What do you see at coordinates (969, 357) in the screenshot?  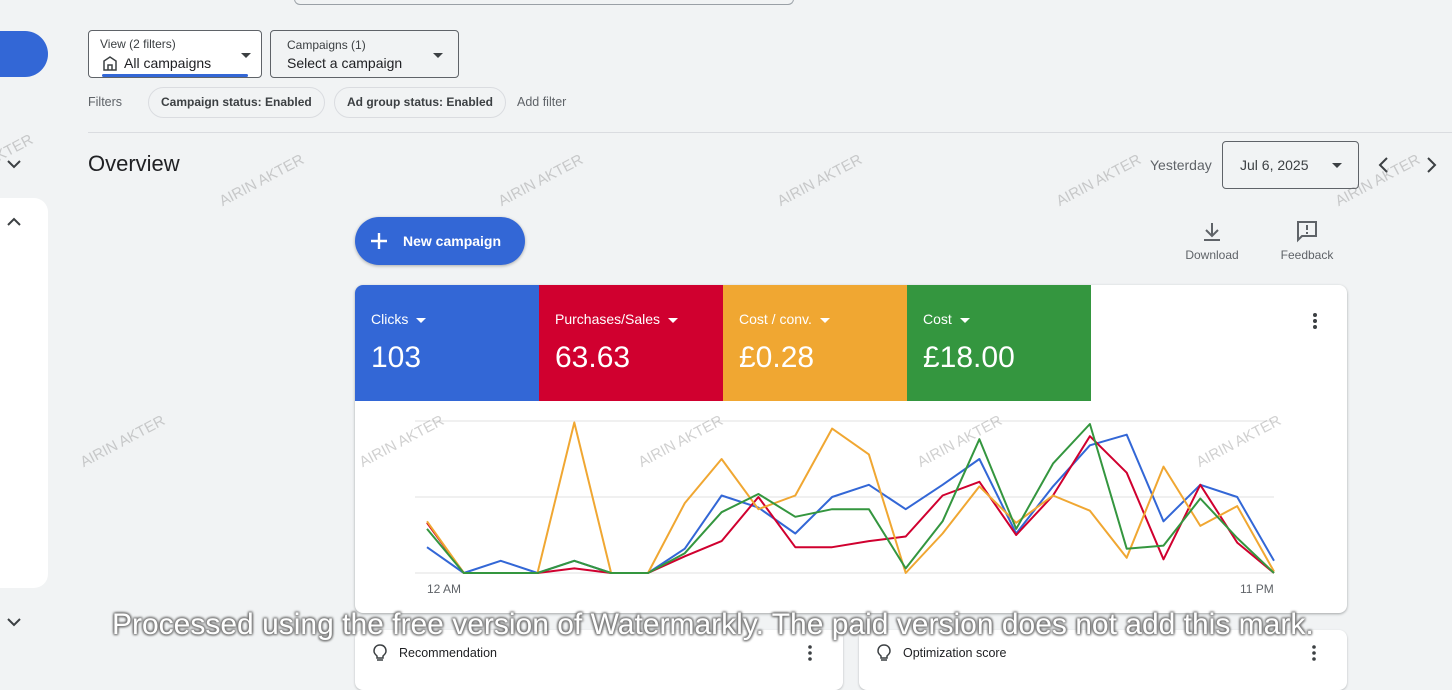 I see `metric-value: £18.00` at bounding box center [969, 357].